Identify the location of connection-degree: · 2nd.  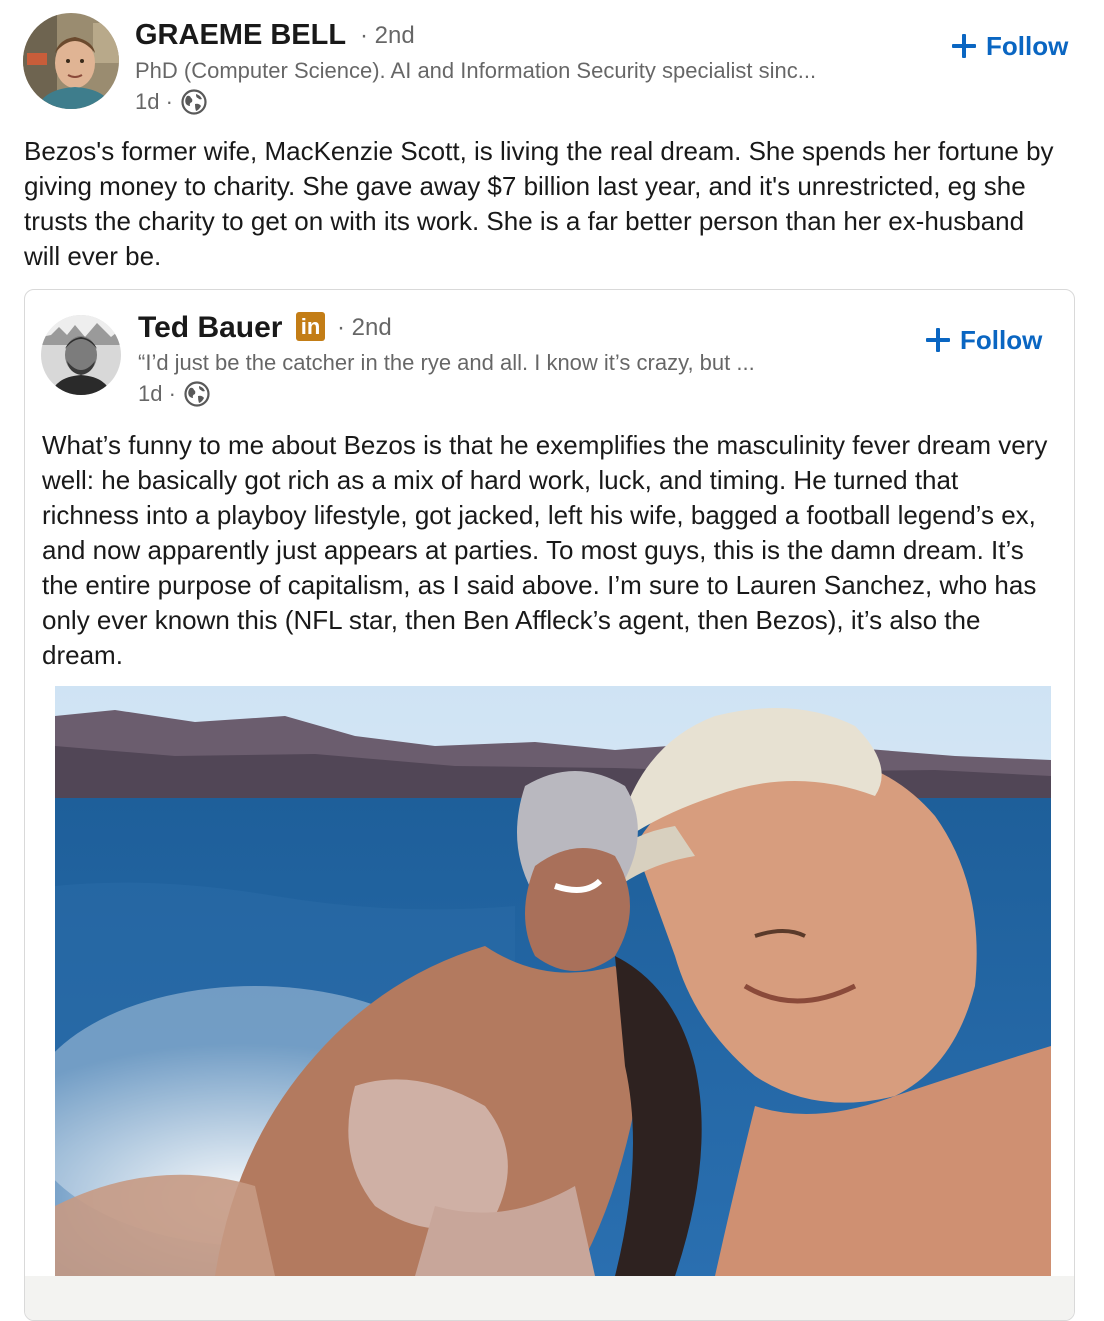
(387, 35).